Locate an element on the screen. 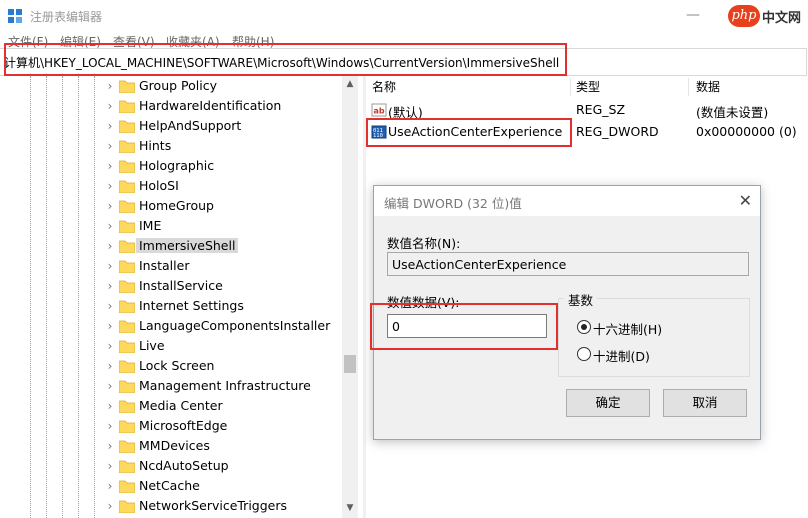 The width and height of the screenshot is (808, 518). minimize-button: — is located at coordinates (693, 15).